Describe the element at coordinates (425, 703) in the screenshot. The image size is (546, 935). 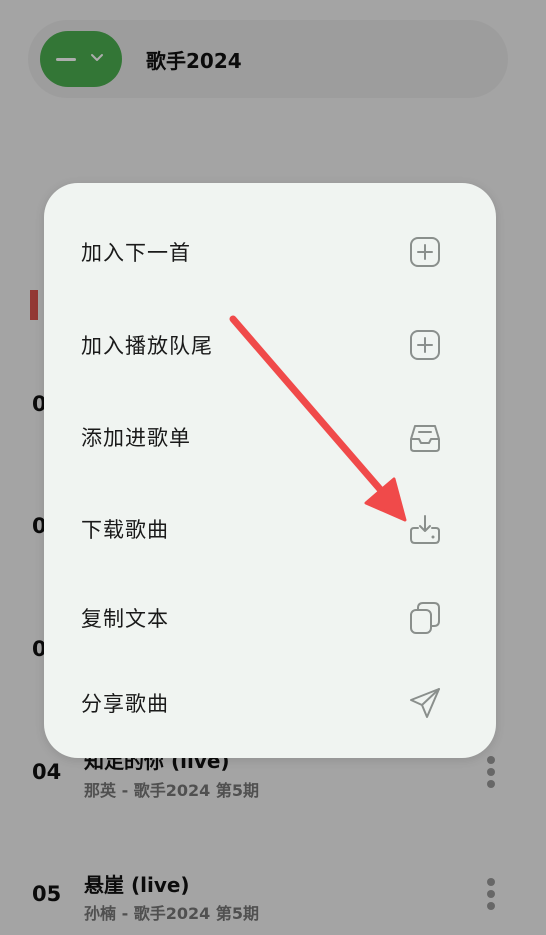
I see `send-icon` at that location.